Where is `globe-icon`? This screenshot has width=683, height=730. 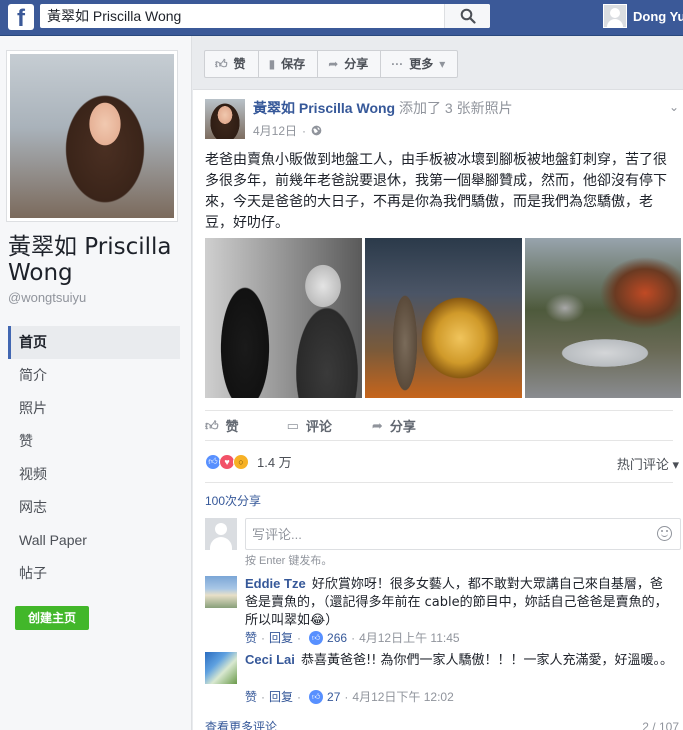
globe-icon is located at coordinates (316, 130).